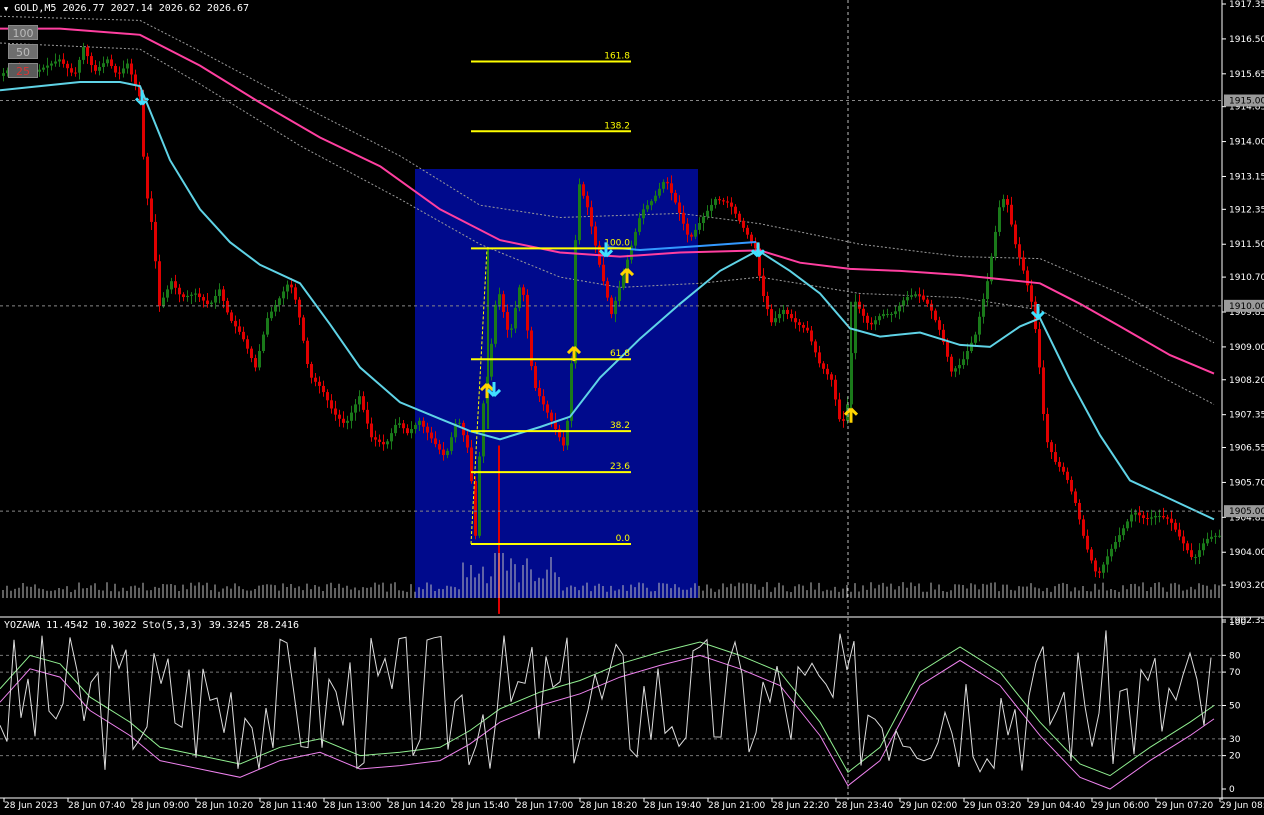 This screenshot has height=815, width=1264. What do you see at coordinates (1235, 707) in the screenshot?
I see `osc-y-tick-label: 50` at bounding box center [1235, 707].